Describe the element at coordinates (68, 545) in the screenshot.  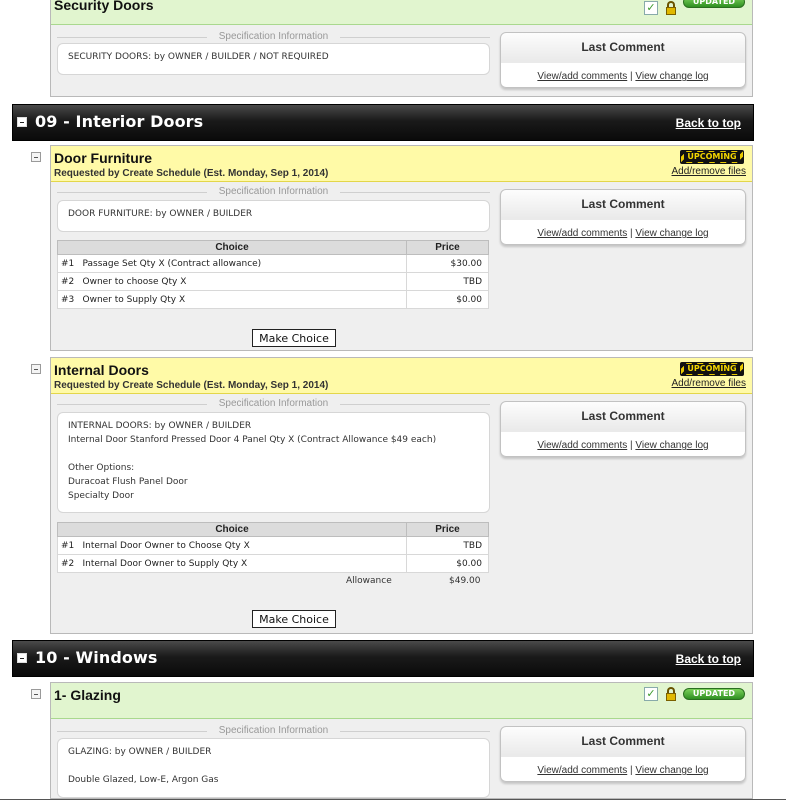
I see `choice-number: #1` at that location.